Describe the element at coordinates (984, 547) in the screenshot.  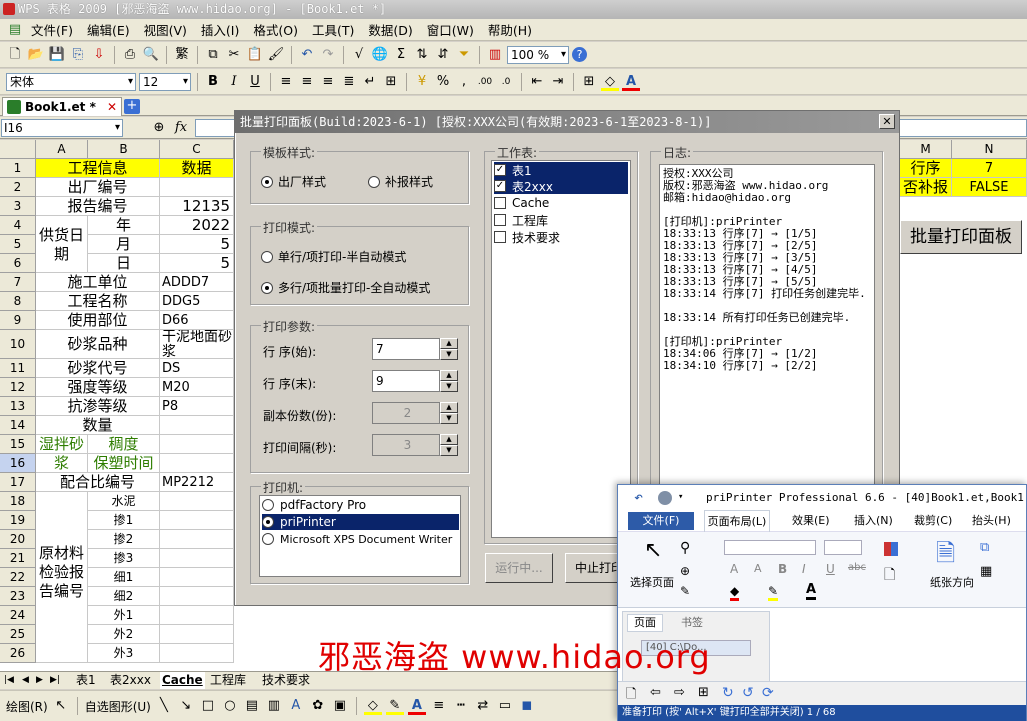
I see `pp-copy-icon: ⧉` at that location.